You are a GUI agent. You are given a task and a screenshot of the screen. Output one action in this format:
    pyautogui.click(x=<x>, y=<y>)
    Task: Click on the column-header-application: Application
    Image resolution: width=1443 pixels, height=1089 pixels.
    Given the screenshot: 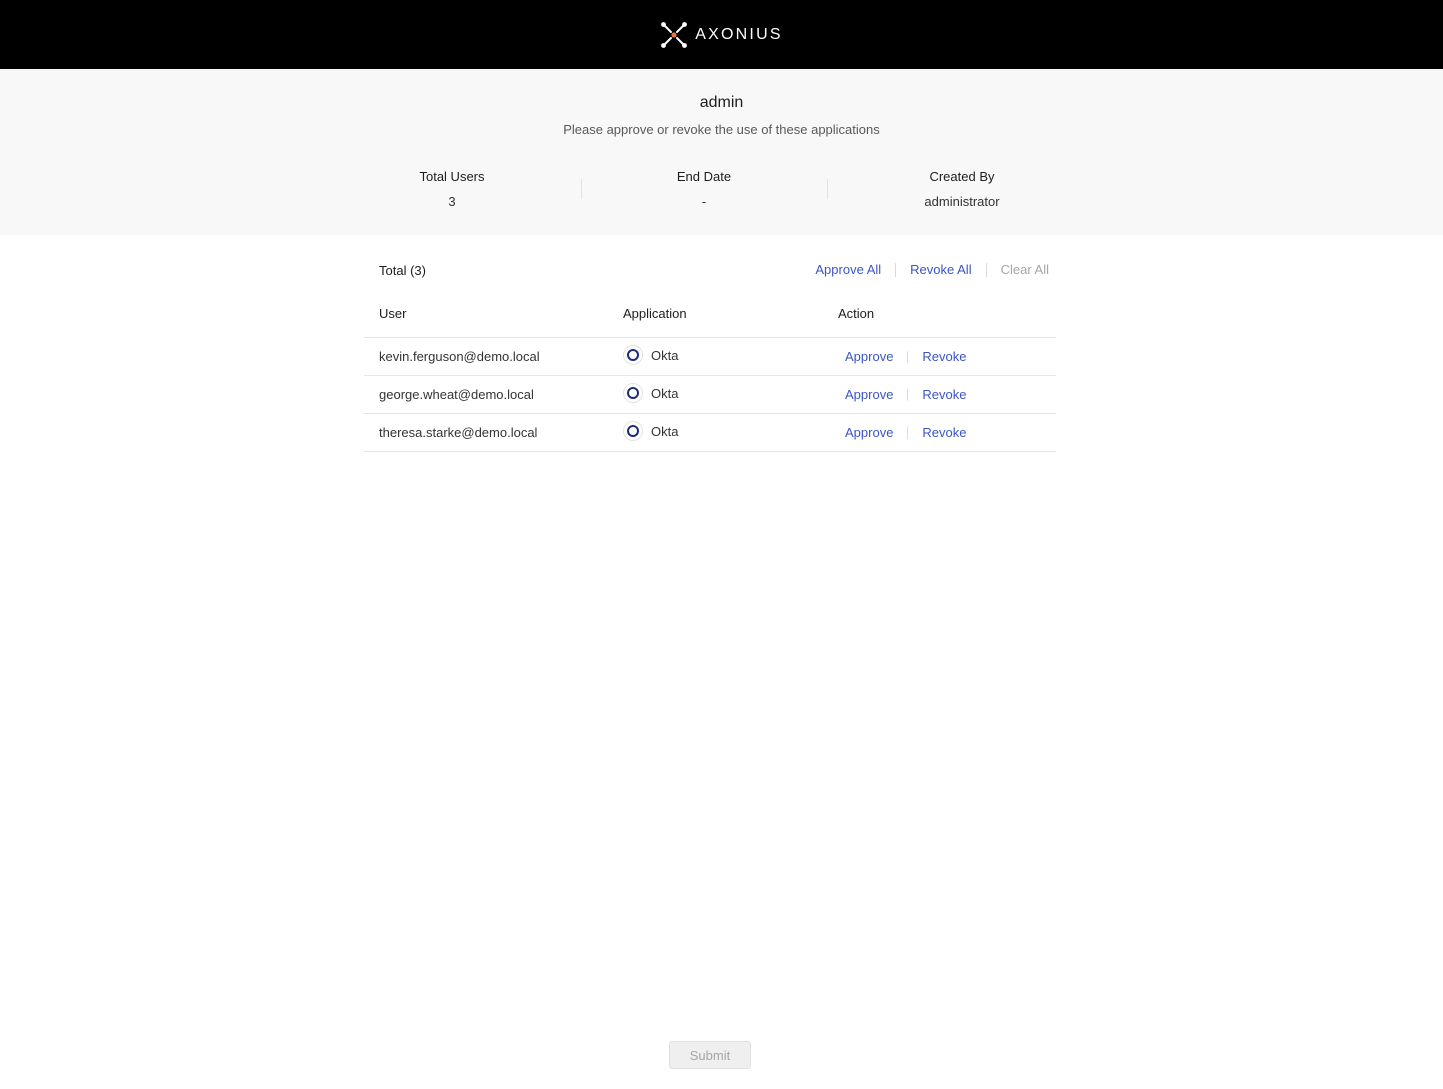 What is the action you would take?
    pyautogui.click(x=655, y=313)
    